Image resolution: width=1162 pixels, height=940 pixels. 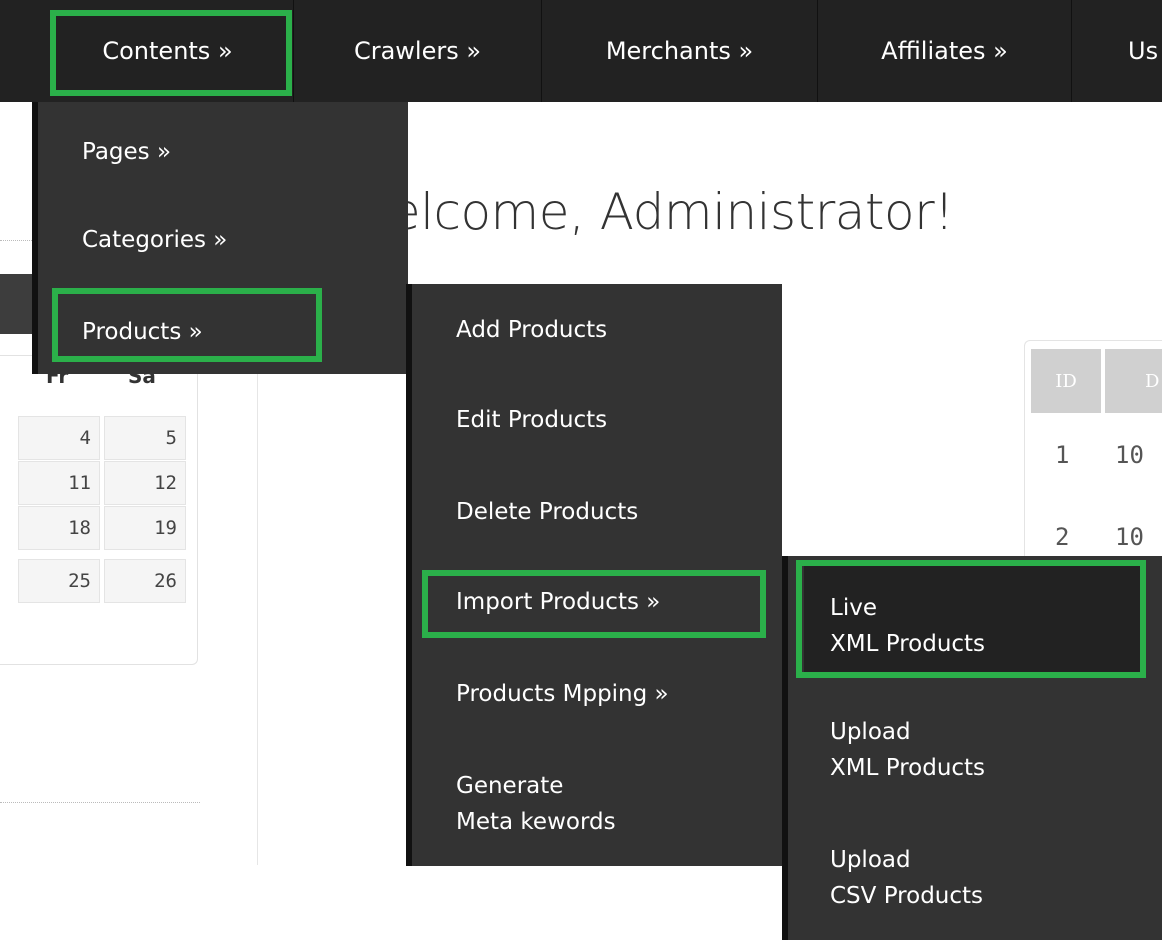 I want to click on table-cell: 1, so click(x=1062, y=455).